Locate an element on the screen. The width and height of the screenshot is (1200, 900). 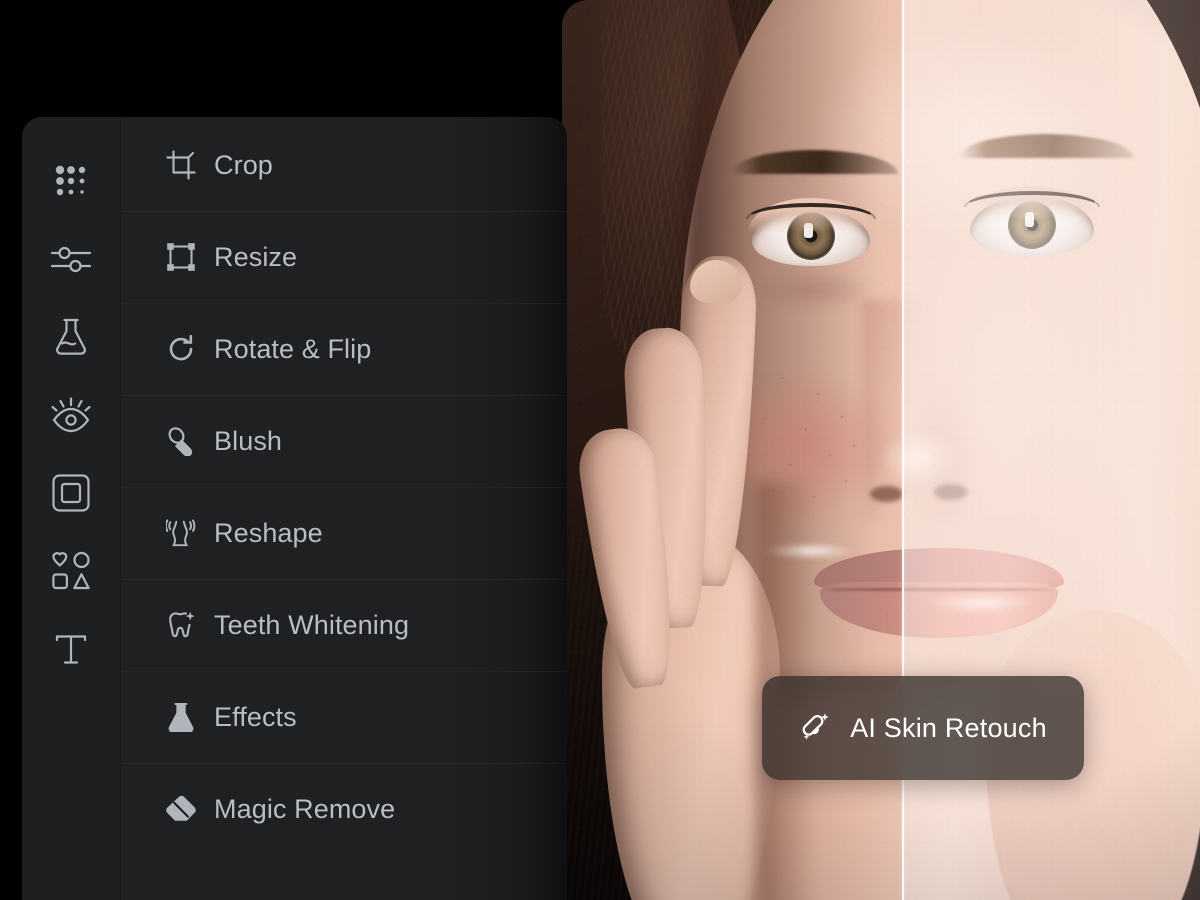
menu-item-reshape: Reshape is located at coordinates (344, 533).